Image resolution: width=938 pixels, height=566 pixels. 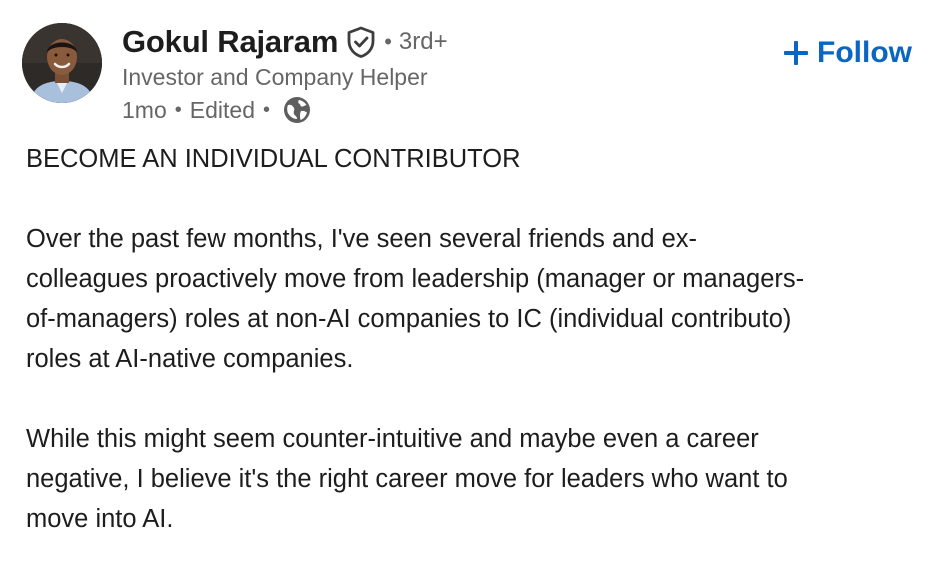 I want to click on follow-button: Follow, so click(x=847, y=53).